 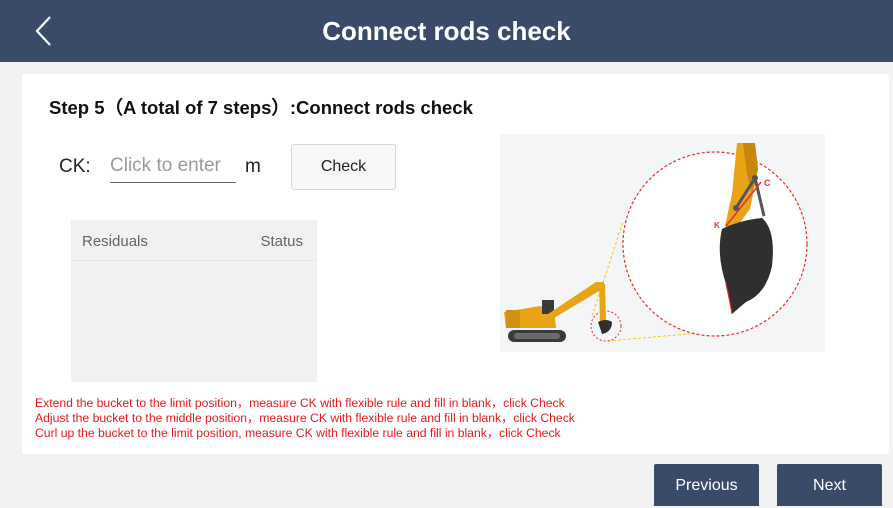 I want to click on ck-input, so click(x=173, y=166).